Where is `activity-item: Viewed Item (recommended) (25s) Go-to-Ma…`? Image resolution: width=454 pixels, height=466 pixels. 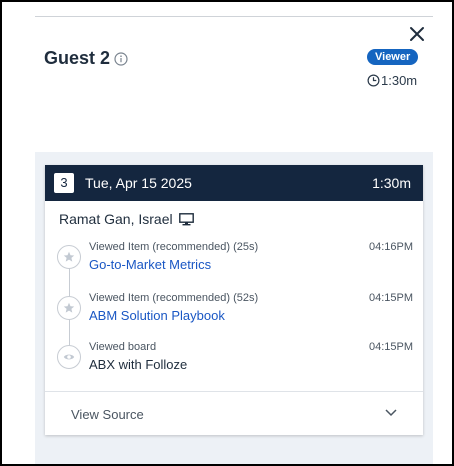
activity-item: Viewed Item (recommended) (25s) Go-to-Ma… is located at coordinates (235, 261).